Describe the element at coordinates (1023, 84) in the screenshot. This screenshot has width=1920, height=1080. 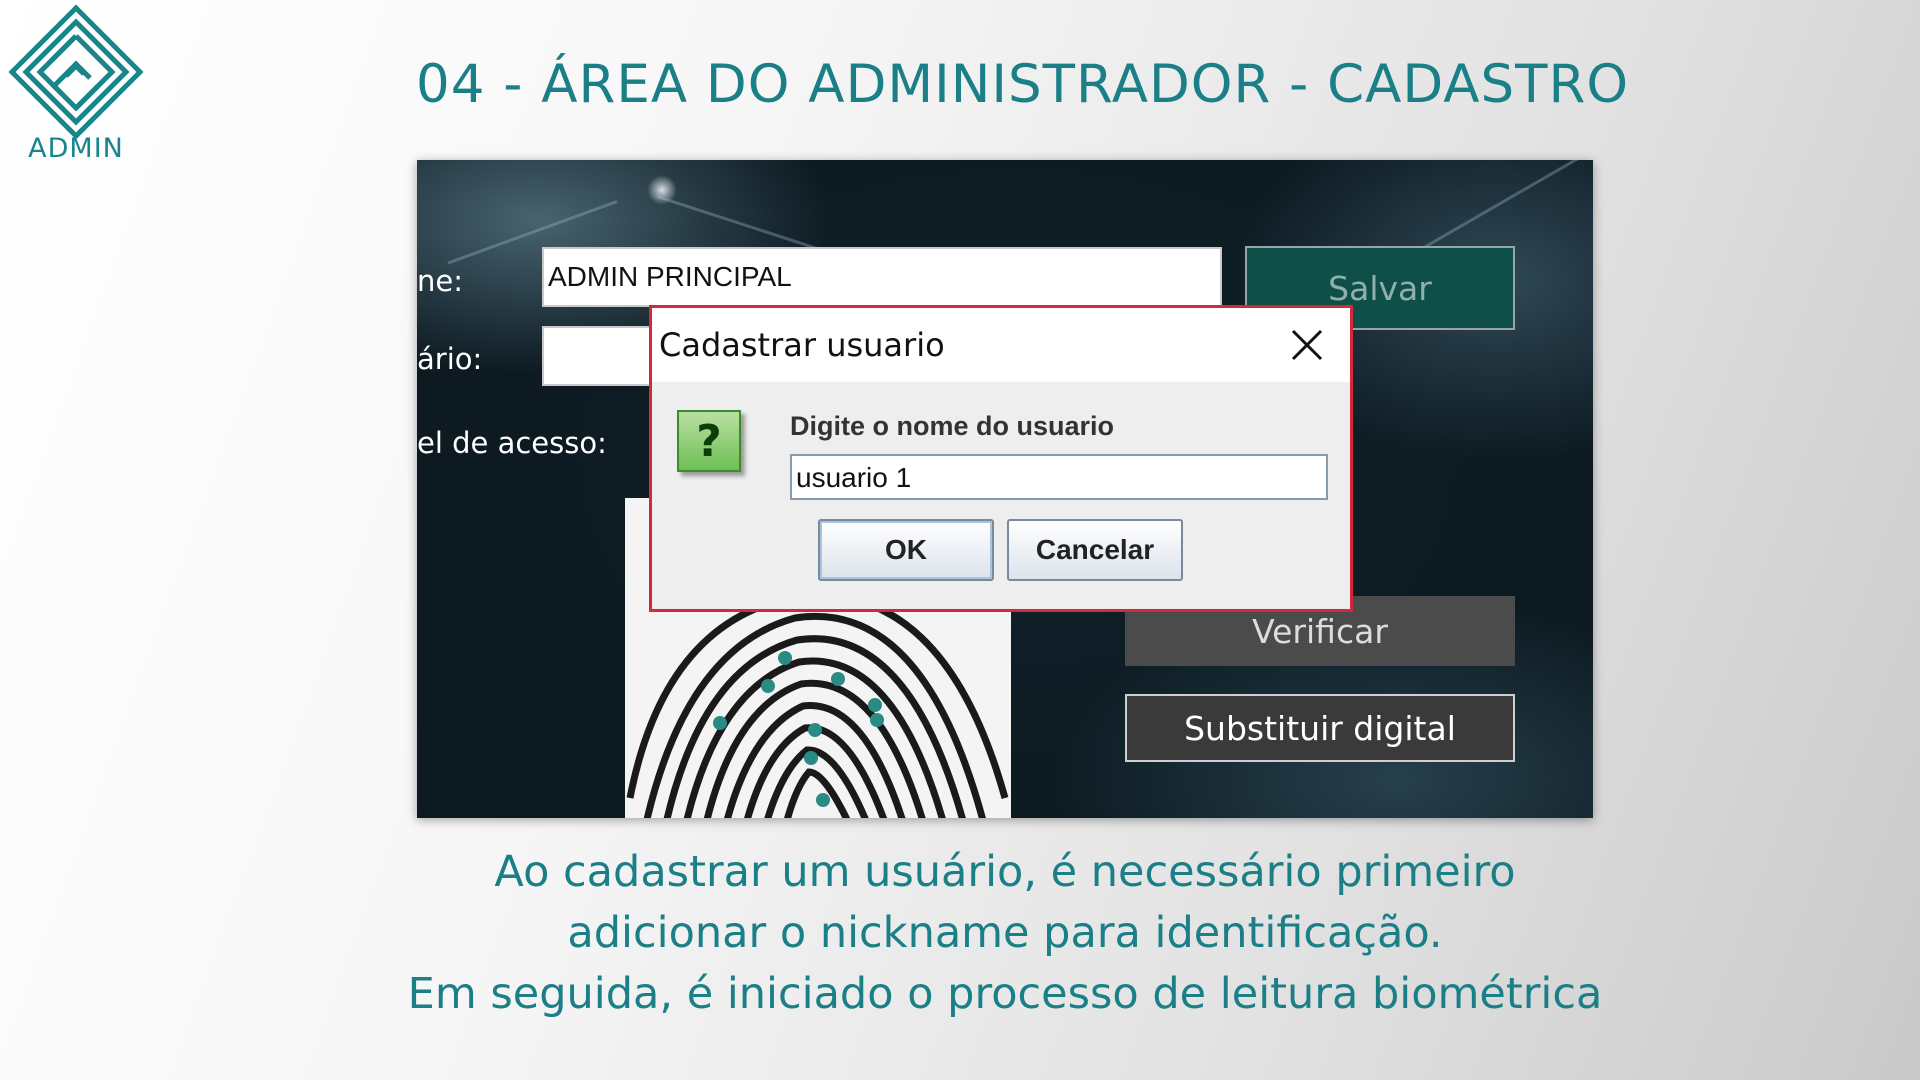
I see `slide-title: 04 - ÁREA DO ADMINISTRADOR - CADASTRO` at that location.